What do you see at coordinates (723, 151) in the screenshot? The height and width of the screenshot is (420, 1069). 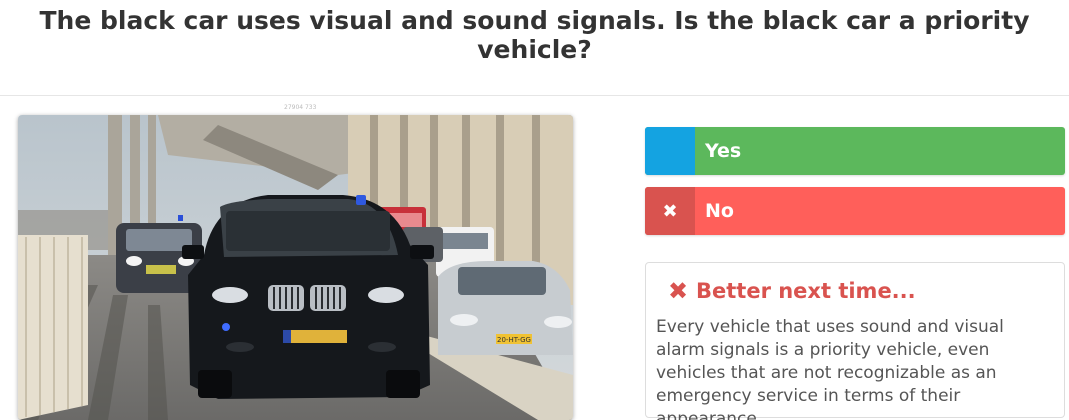 I see `answer-yes-label: Yes` at bounding box center [723, 151].